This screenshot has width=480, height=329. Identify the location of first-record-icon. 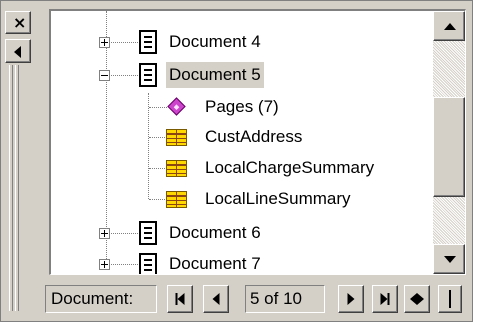
(180, 299).